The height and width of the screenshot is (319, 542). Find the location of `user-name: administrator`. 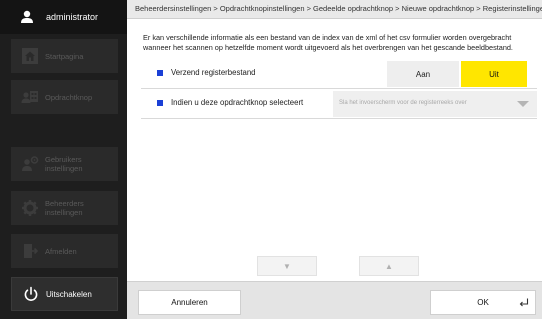

user-name: administrator is located at coordinates (72, 17).